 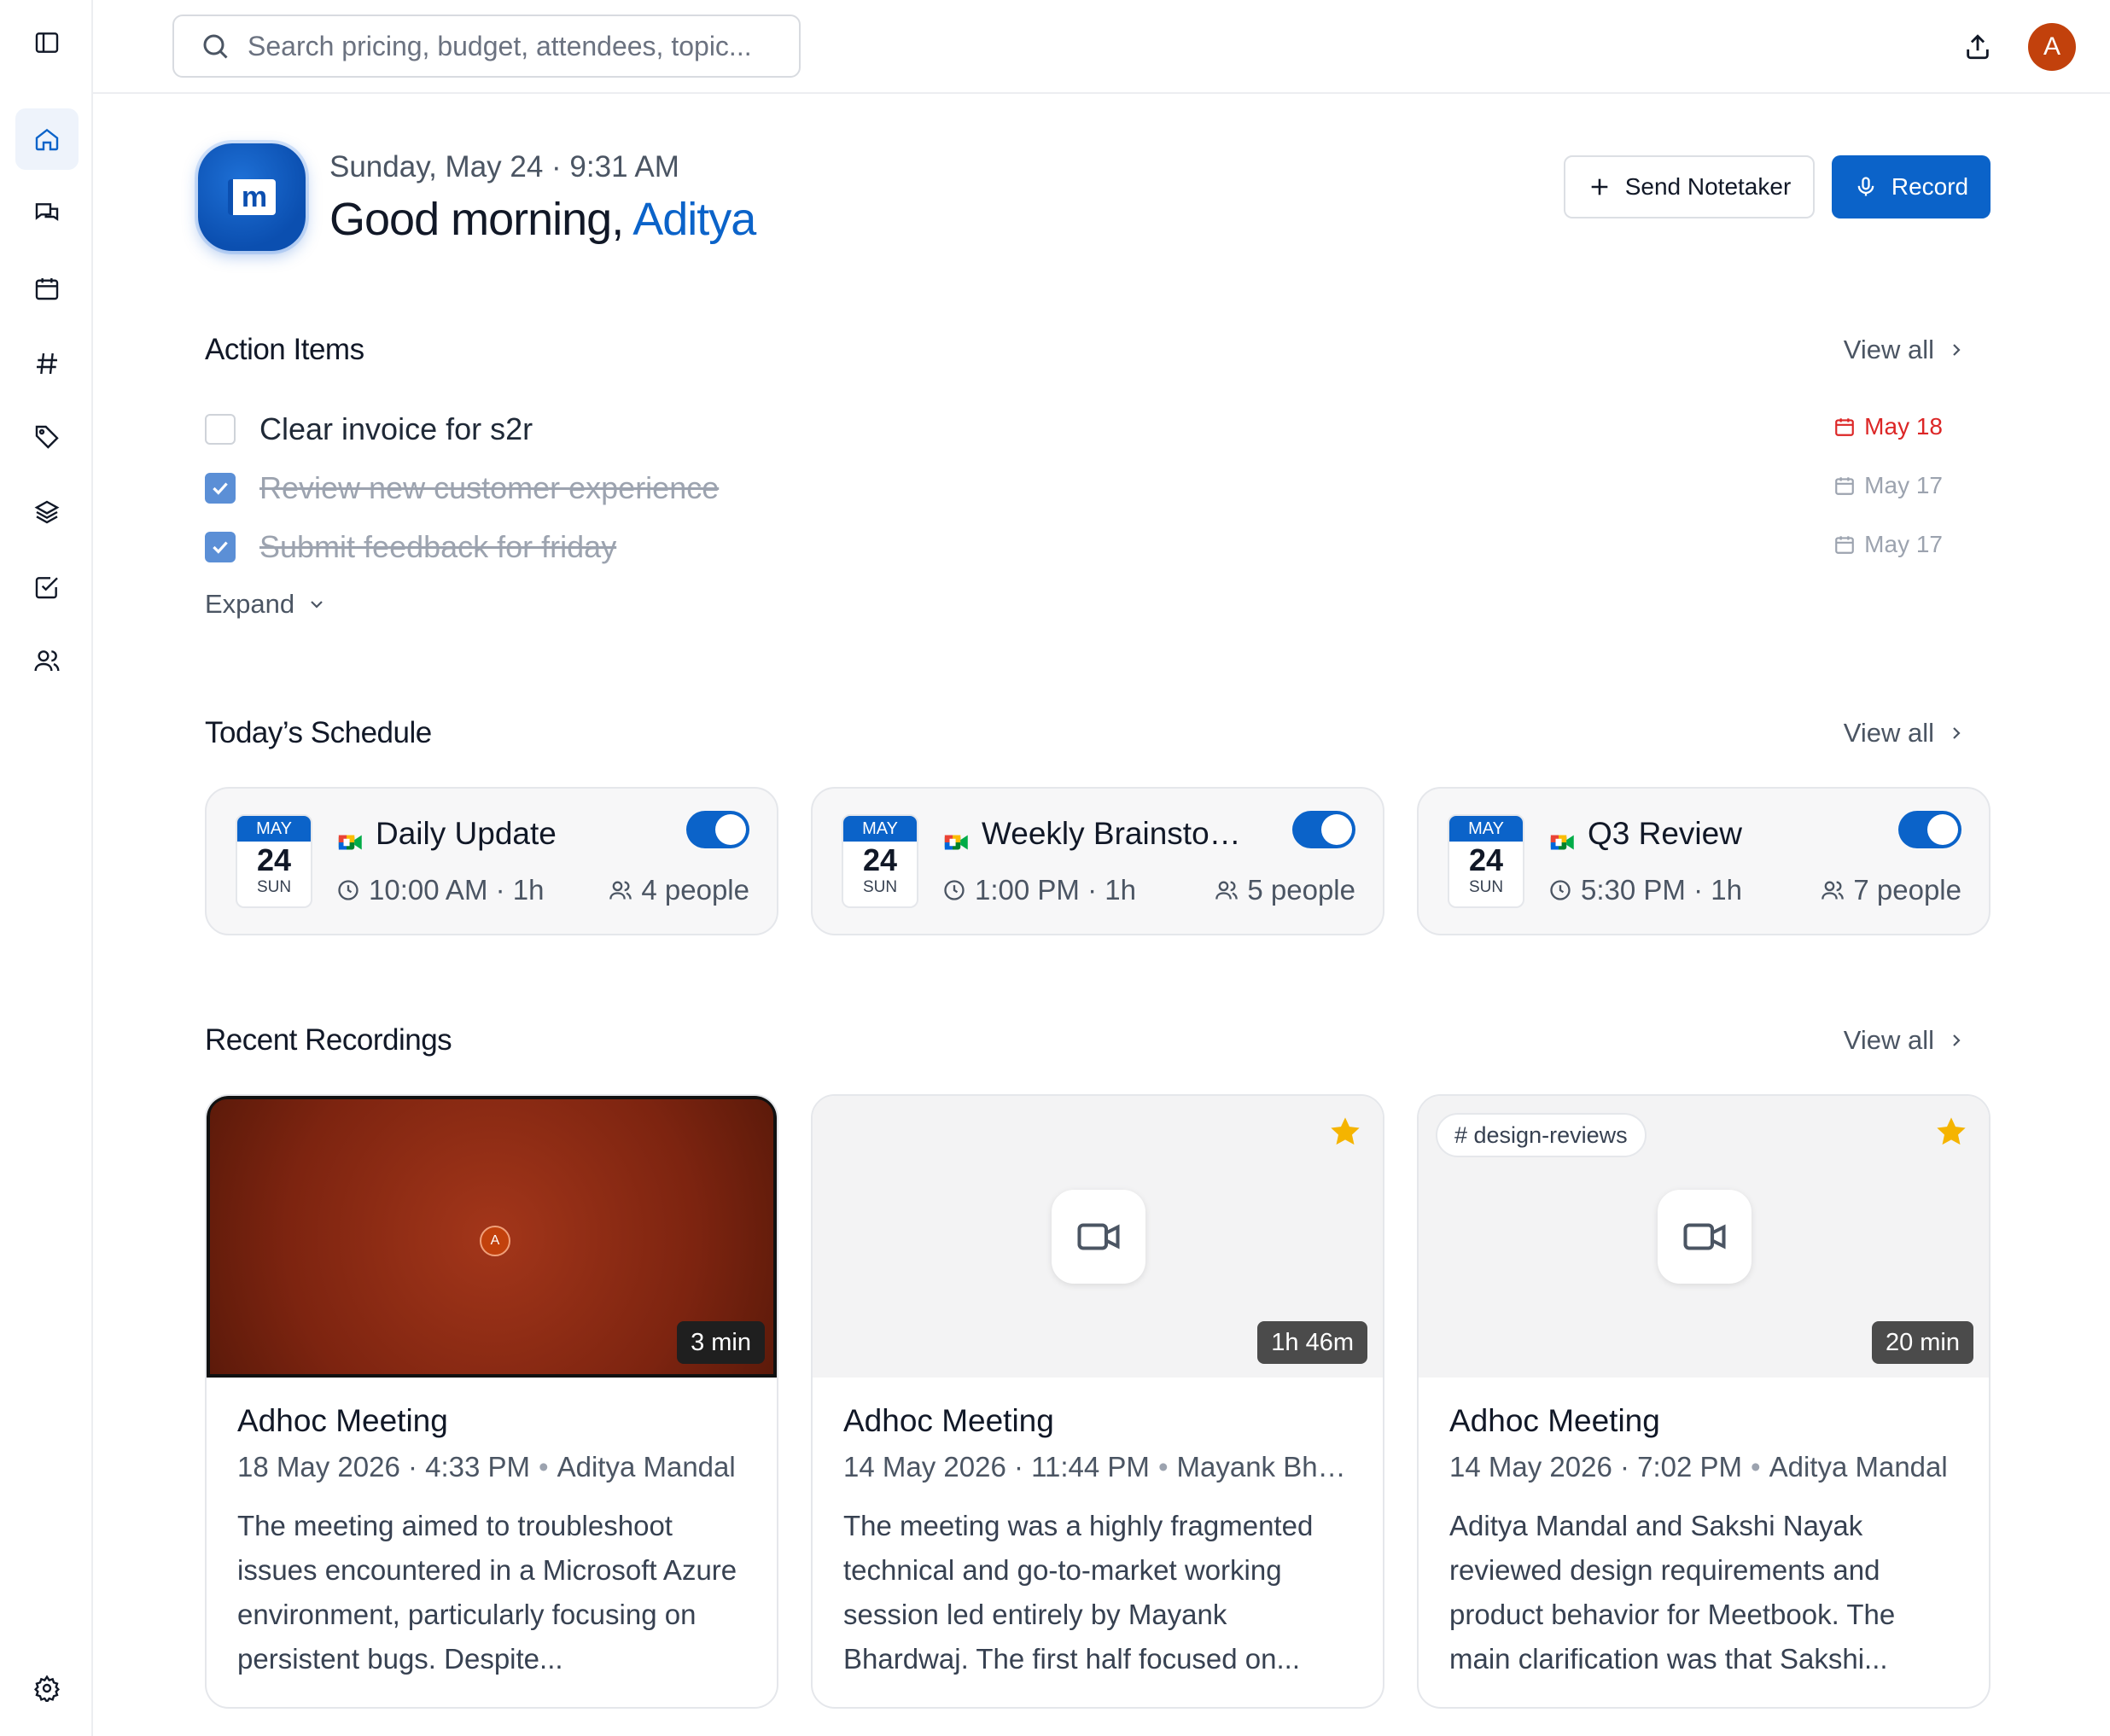 I want to click on gear-icon, so click(x=47, y=1688).